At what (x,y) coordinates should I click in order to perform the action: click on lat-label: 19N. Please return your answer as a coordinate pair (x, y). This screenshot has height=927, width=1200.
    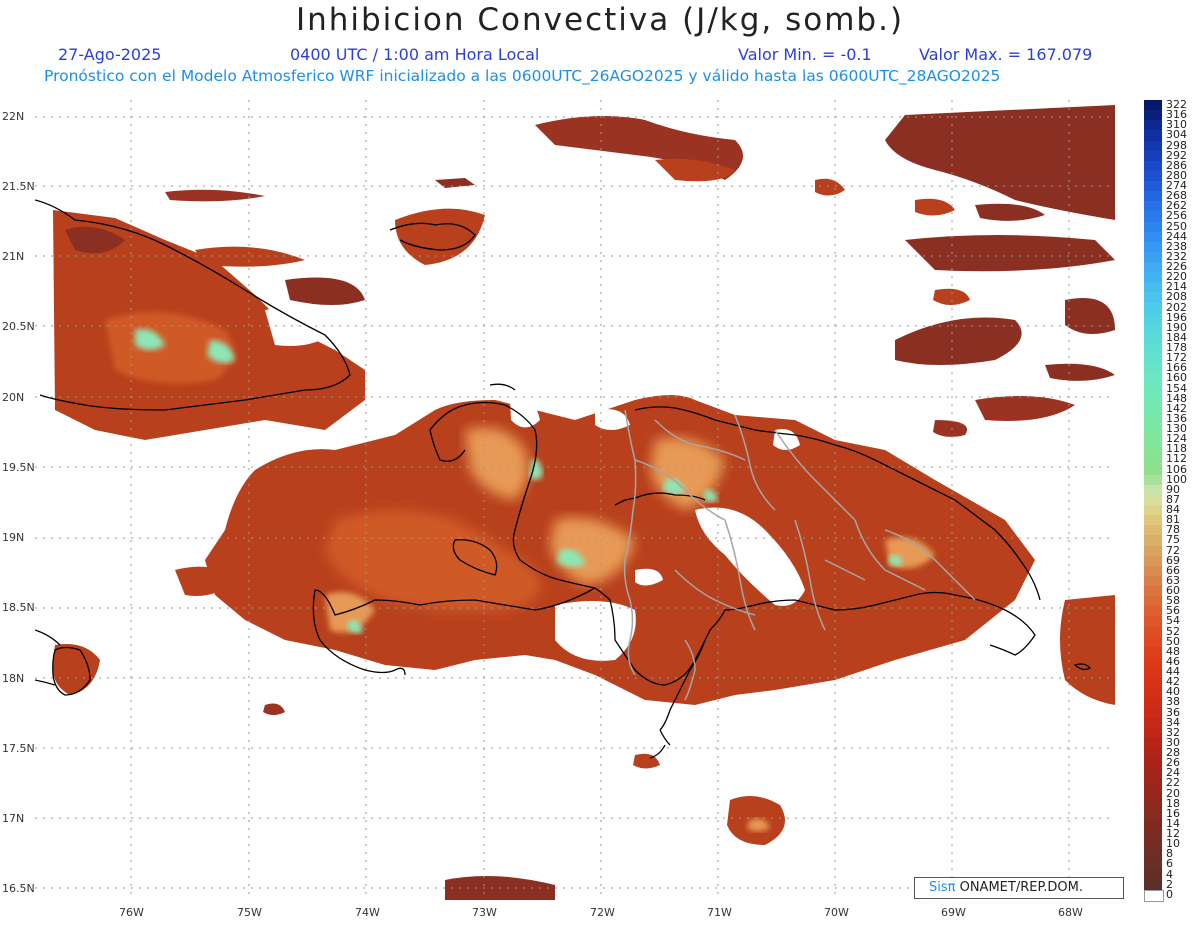
    Looking at the image, I should click on (13, 537).